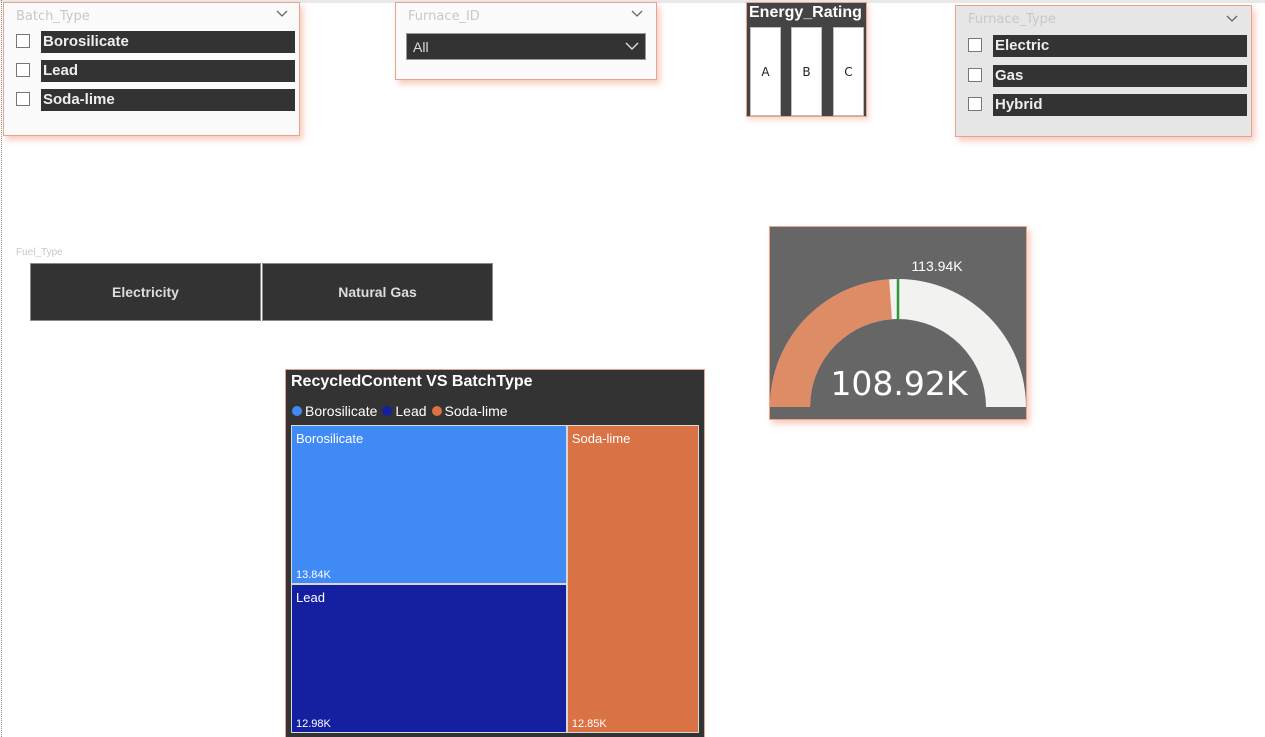 This screenshot has height=737, width=1265. What do you see at coordinates (1012, 19) in the screenshot?
I see `slicer-header: Furnace_Type` at bounding box center [1012, 19].